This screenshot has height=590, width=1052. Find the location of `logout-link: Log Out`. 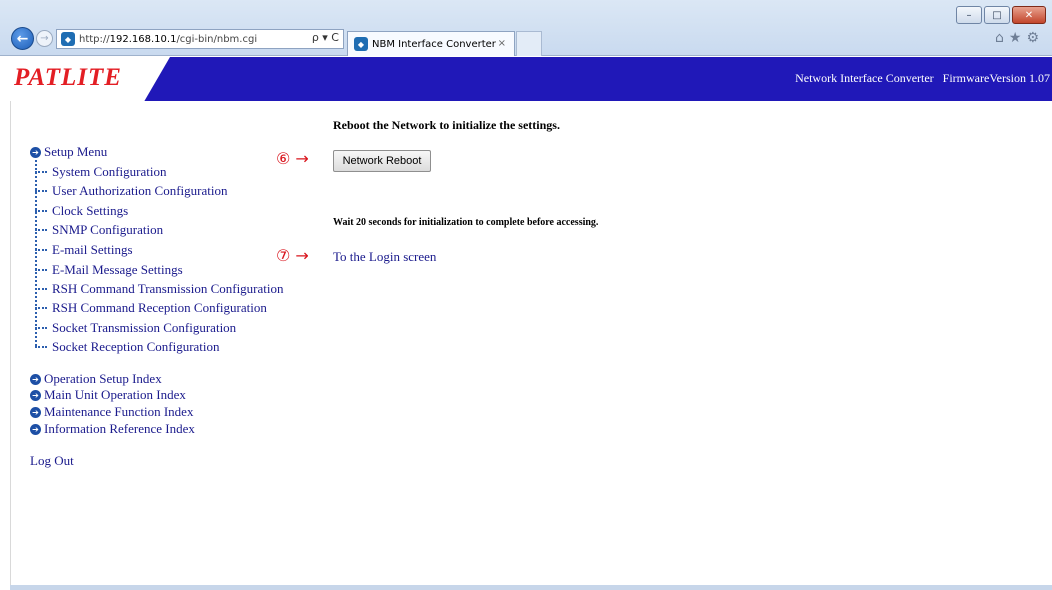

logout-link: Log Out is located at coordinates (52, 461).